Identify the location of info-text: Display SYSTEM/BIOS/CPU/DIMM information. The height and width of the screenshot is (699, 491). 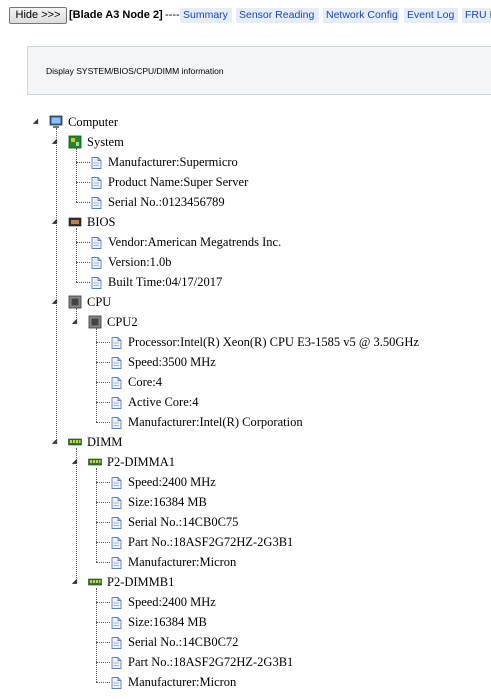
(135, 71).